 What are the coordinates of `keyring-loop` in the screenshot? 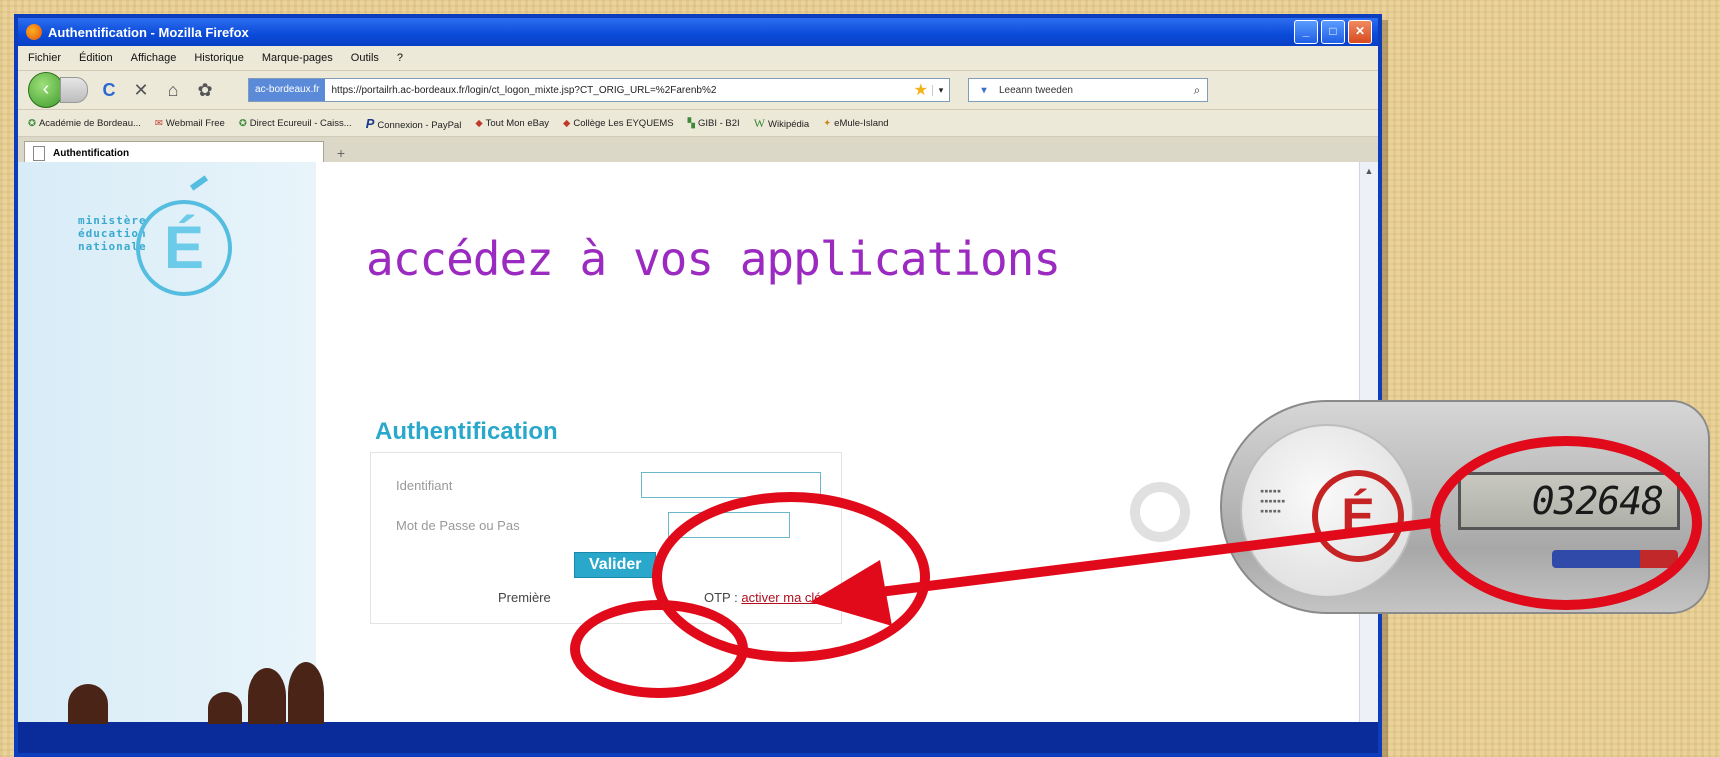 It's located at (1160, 512).